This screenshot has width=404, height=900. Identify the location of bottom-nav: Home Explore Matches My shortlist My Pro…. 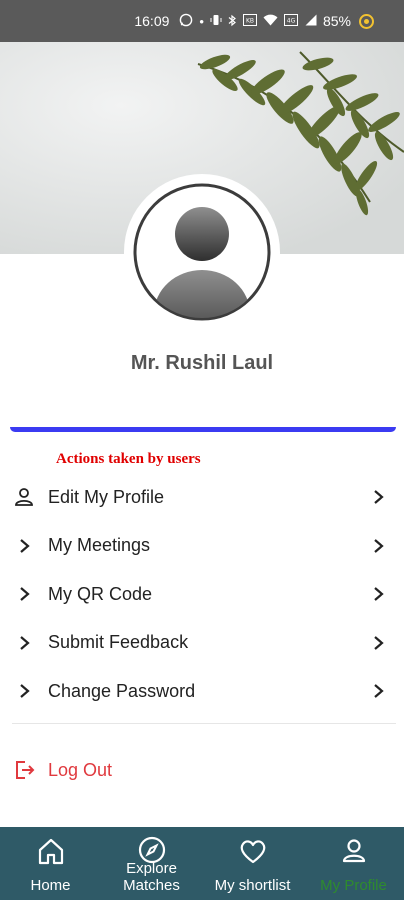
(202, 863).